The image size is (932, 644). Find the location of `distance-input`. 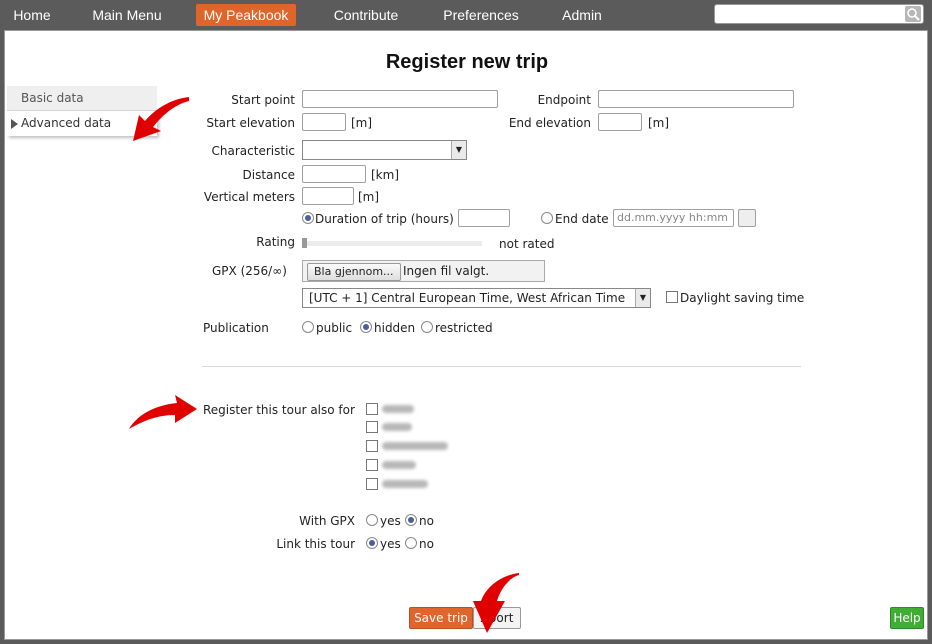

distance-input is located at coordinates (334, 174).